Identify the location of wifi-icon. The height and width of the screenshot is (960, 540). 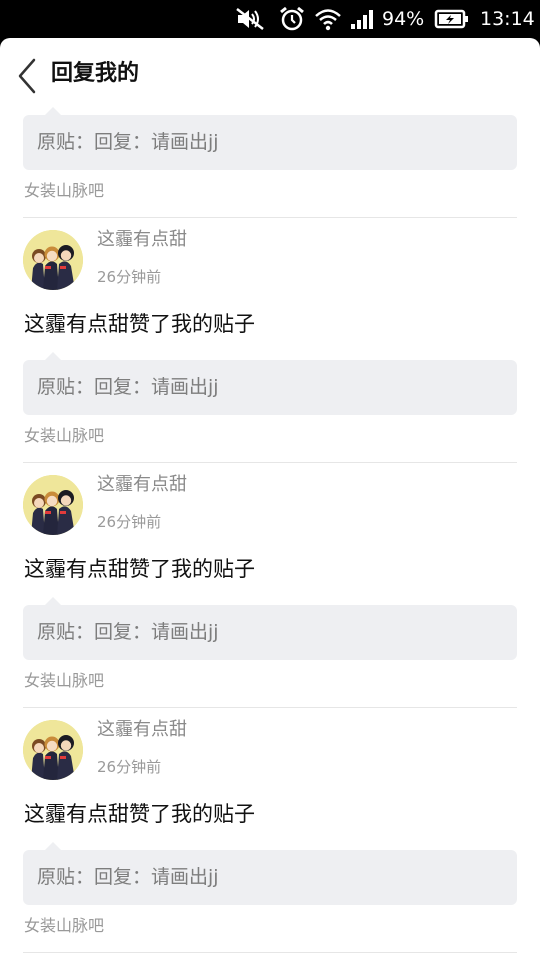
(328, 20).